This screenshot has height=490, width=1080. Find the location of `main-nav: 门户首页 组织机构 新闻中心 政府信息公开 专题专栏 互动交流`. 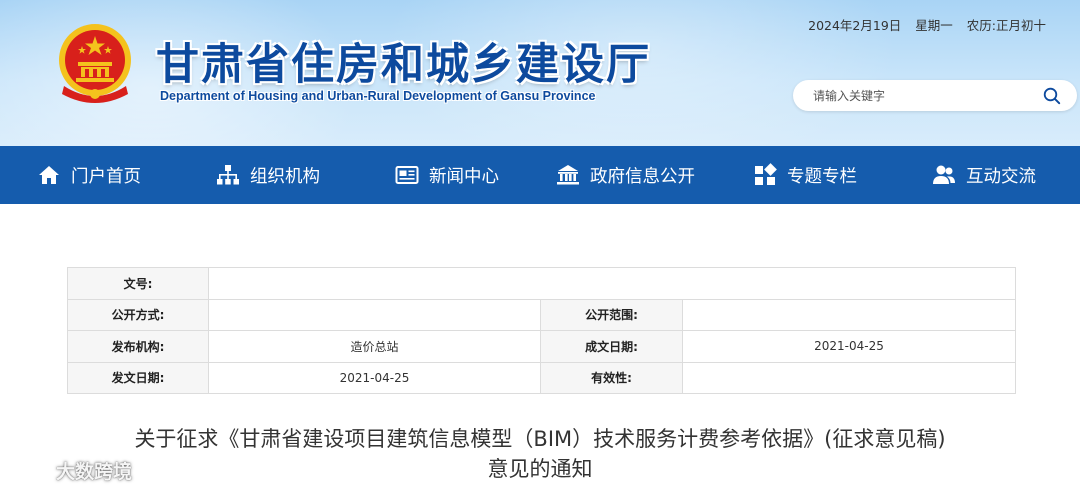

main-nav: 门户首页 组织机构 新闻中心 政府信息公开 专题专栏 互动交流 is located at coordinates (540, 175).